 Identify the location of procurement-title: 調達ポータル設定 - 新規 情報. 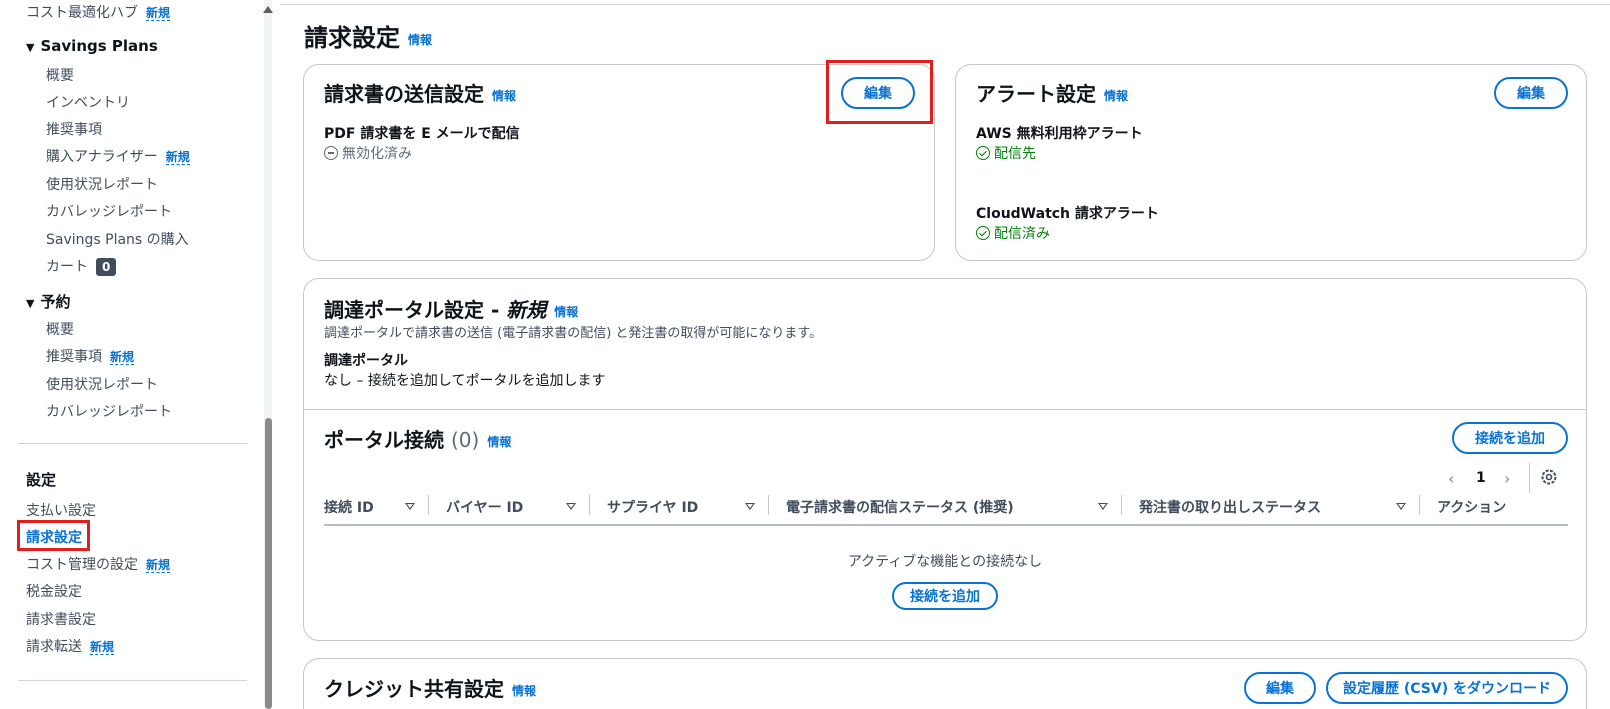
(451, 308).